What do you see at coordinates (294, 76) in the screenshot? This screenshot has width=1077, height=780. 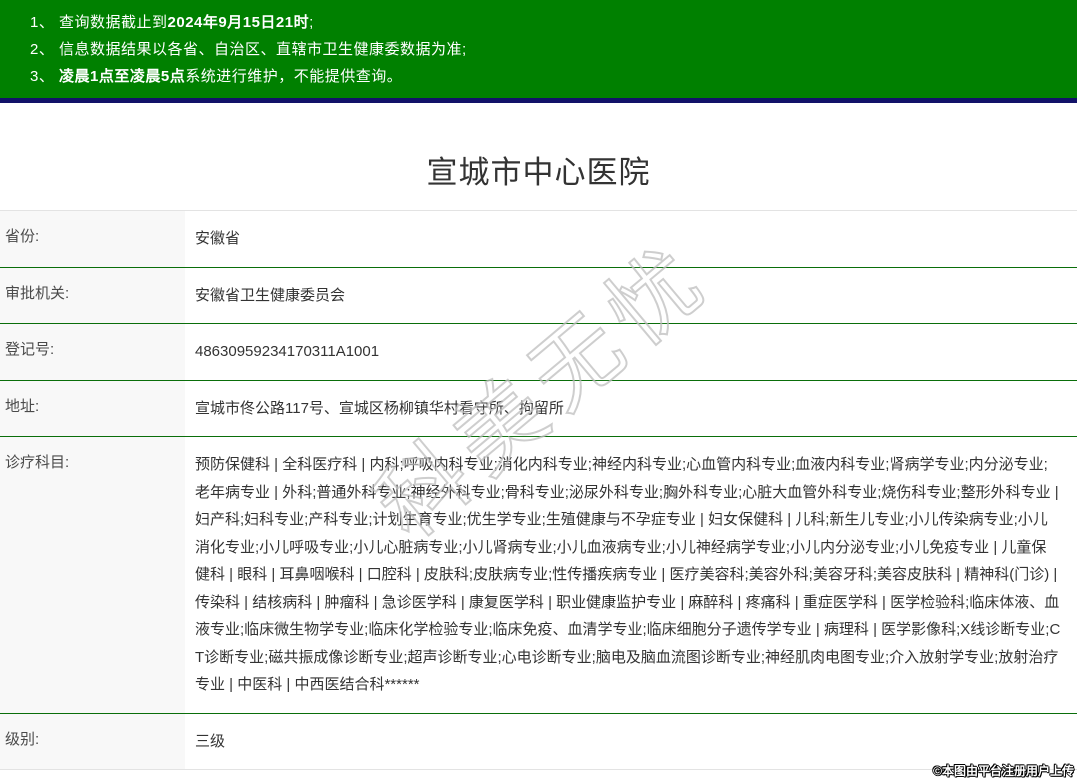 I see `notice-3-suffix: 系统进行维护，不能提供查询。` at bounding box center [294, 76].